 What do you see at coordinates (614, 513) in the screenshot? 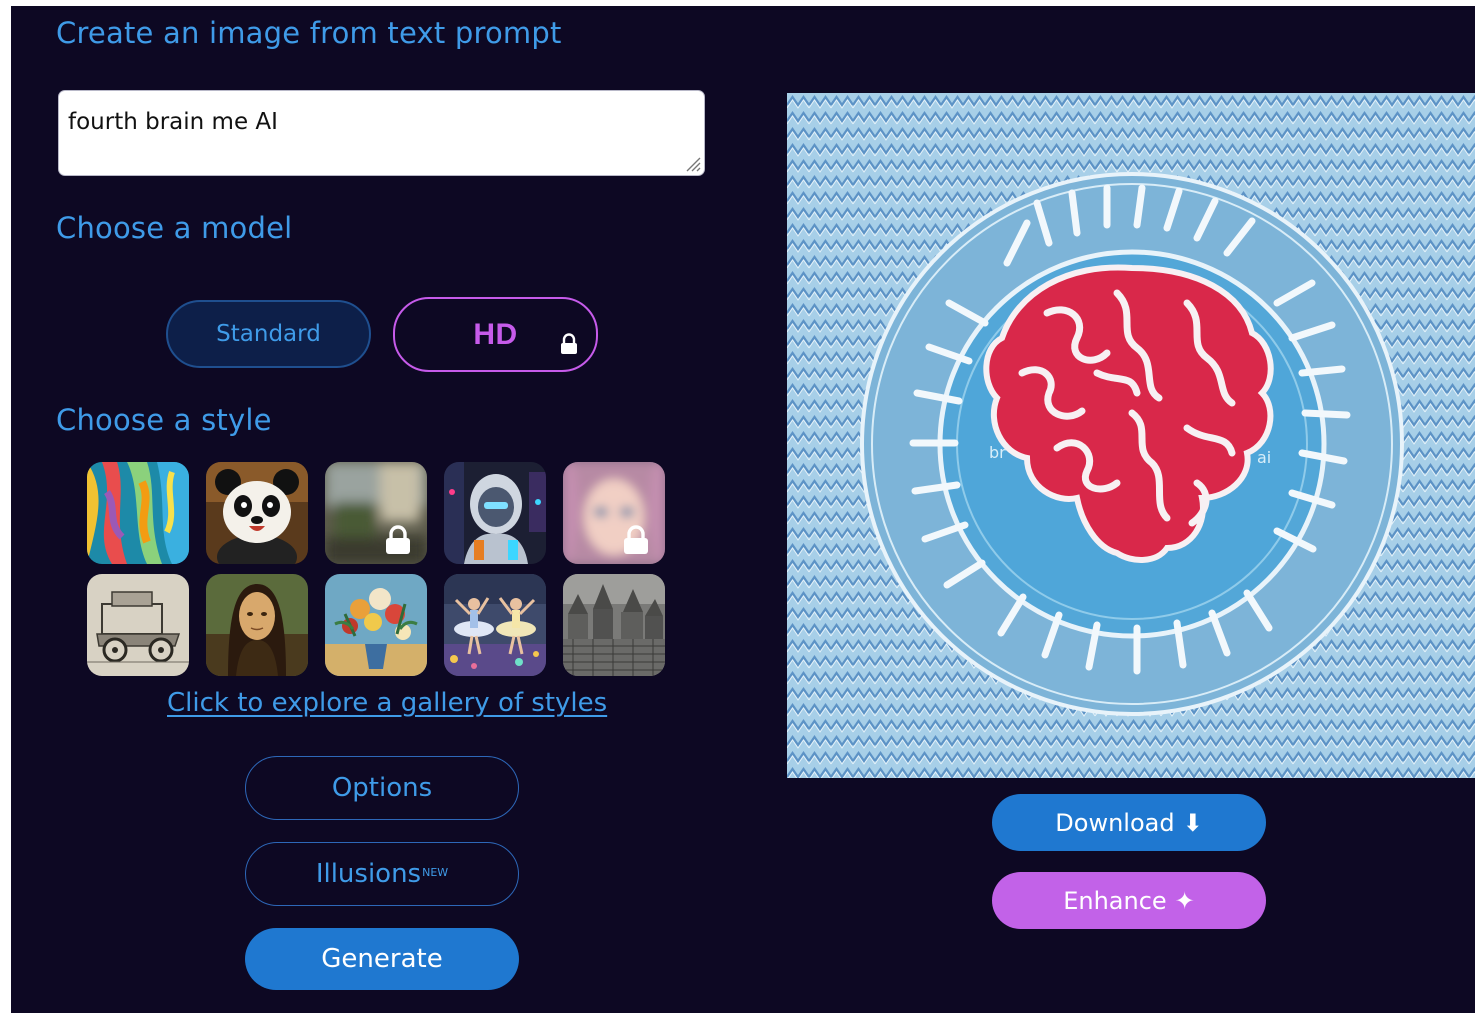
I see `style-anime-portrait` at bounding box center [614, 513].